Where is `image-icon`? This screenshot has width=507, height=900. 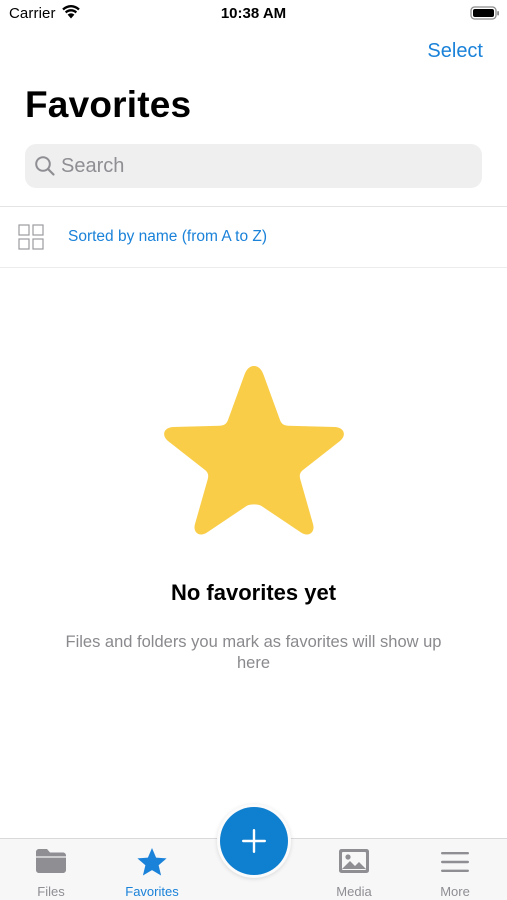 image-icon is located at coordinates (354, 861).